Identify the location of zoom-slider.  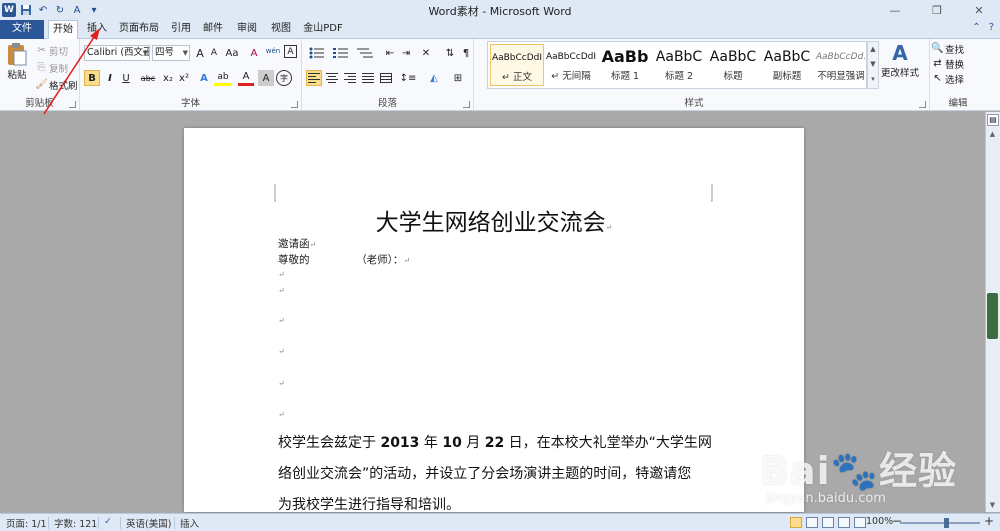
(940, 523).